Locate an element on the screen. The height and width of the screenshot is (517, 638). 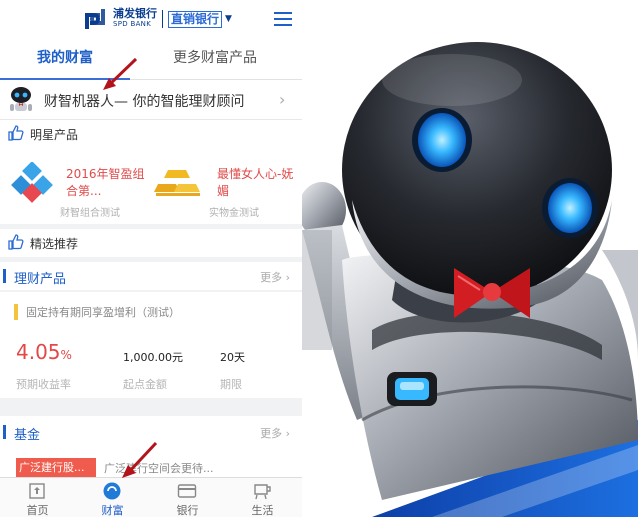
star-product-item: 2016年智盈组合第... 财智组合测试 is located at coordinates (75, 186).